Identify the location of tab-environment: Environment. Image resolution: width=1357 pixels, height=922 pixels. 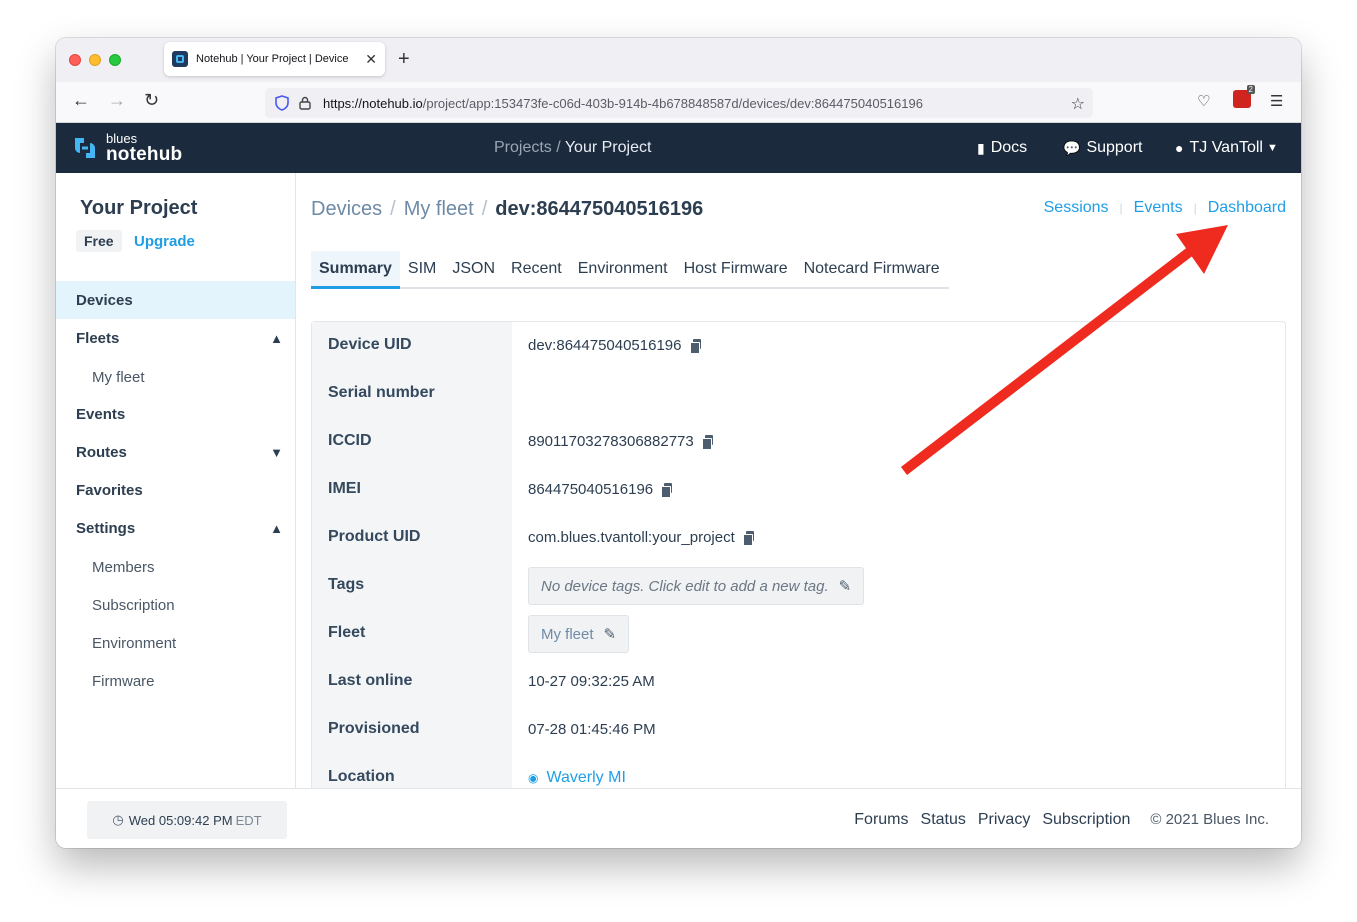
(623, 270).